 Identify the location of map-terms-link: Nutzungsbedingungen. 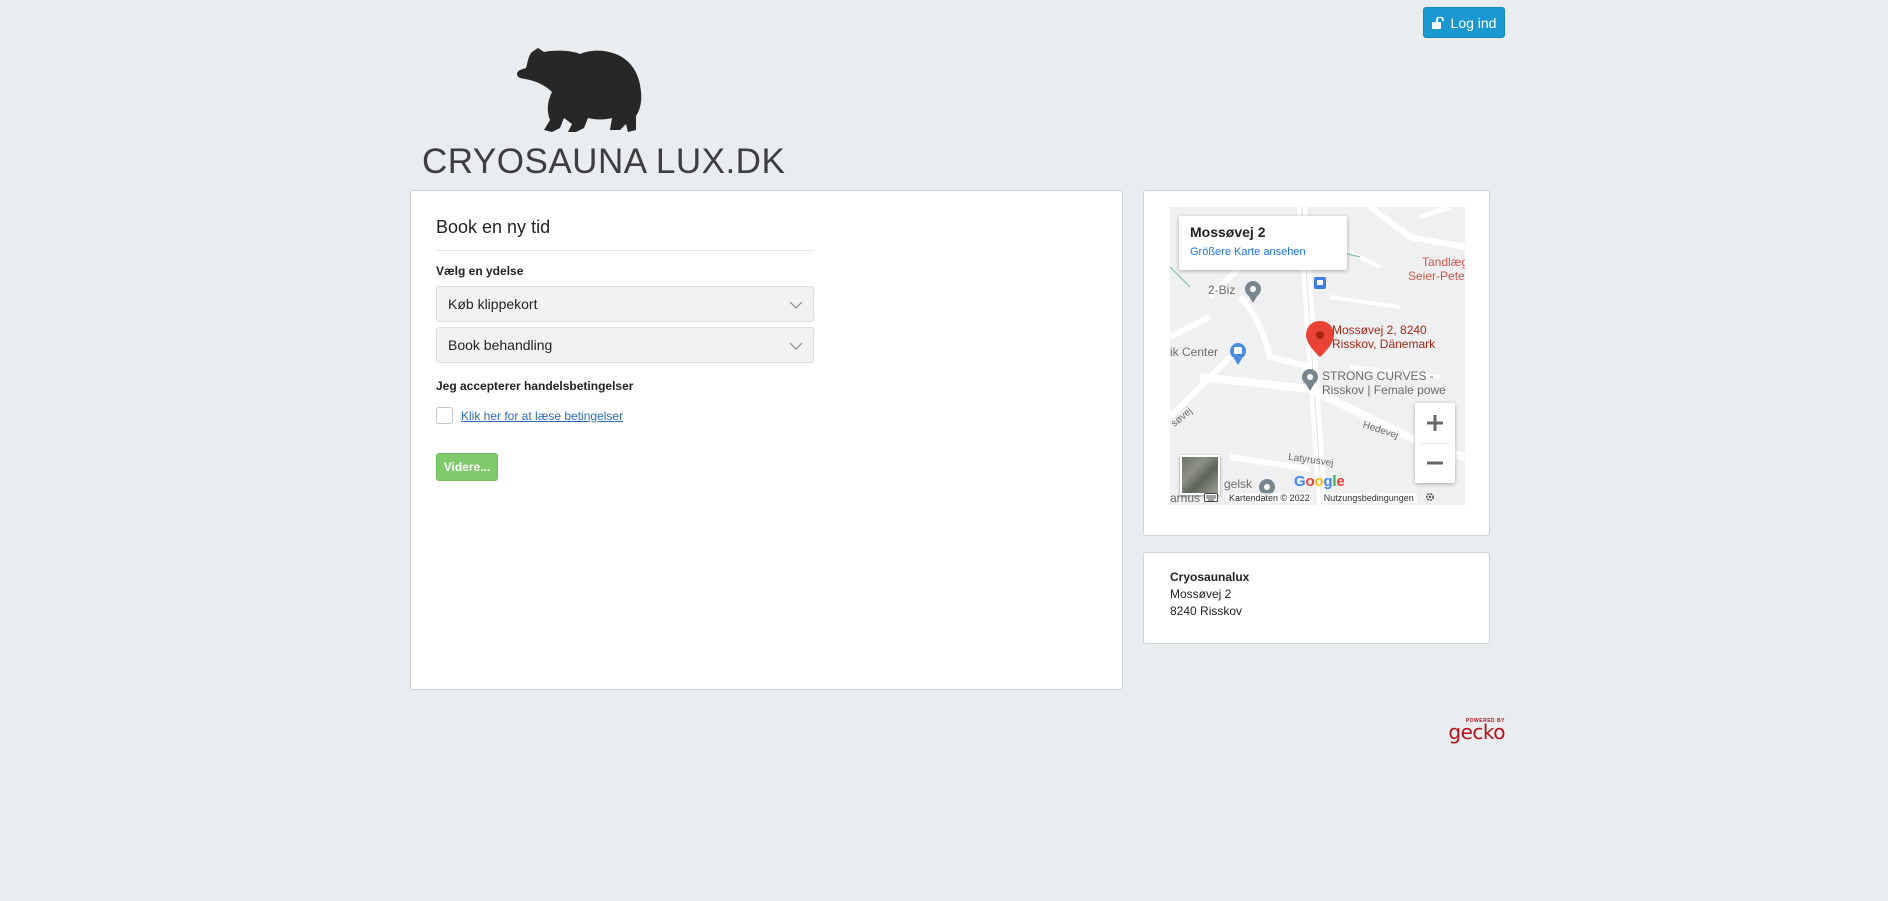
(1368, 498).